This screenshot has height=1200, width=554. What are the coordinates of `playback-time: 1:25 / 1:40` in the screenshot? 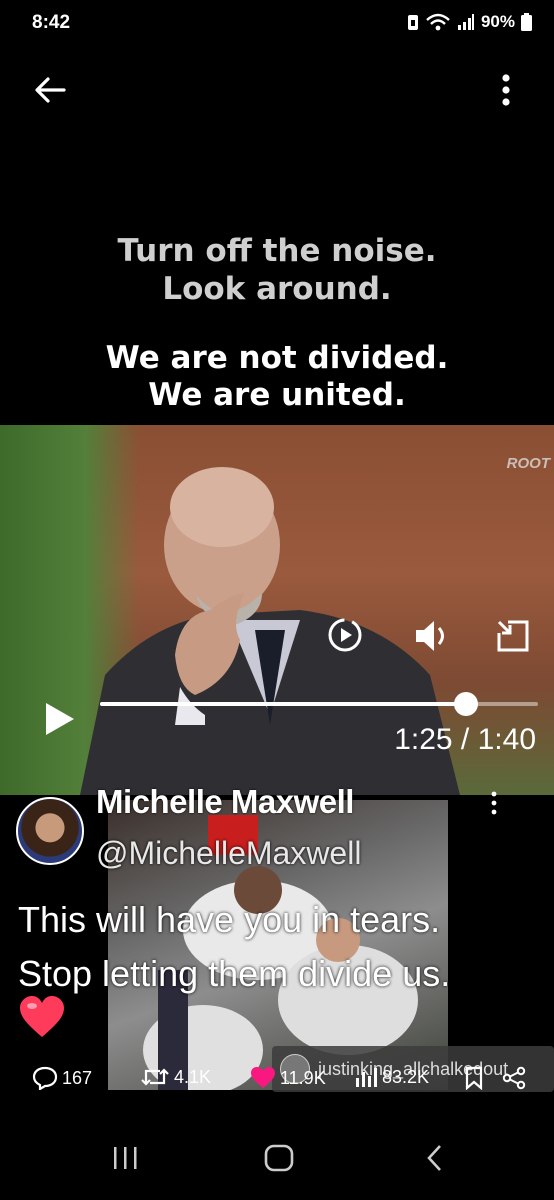 It's located at (465, 740).